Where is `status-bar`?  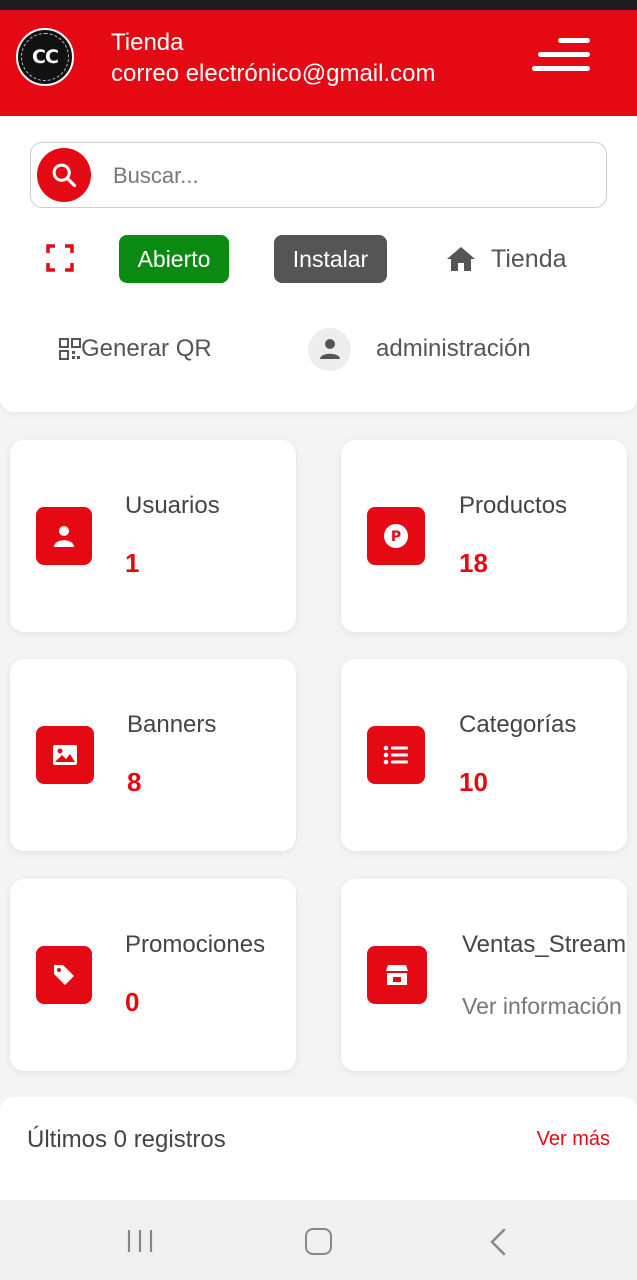 status-bar is located at coordinates (318, 5).